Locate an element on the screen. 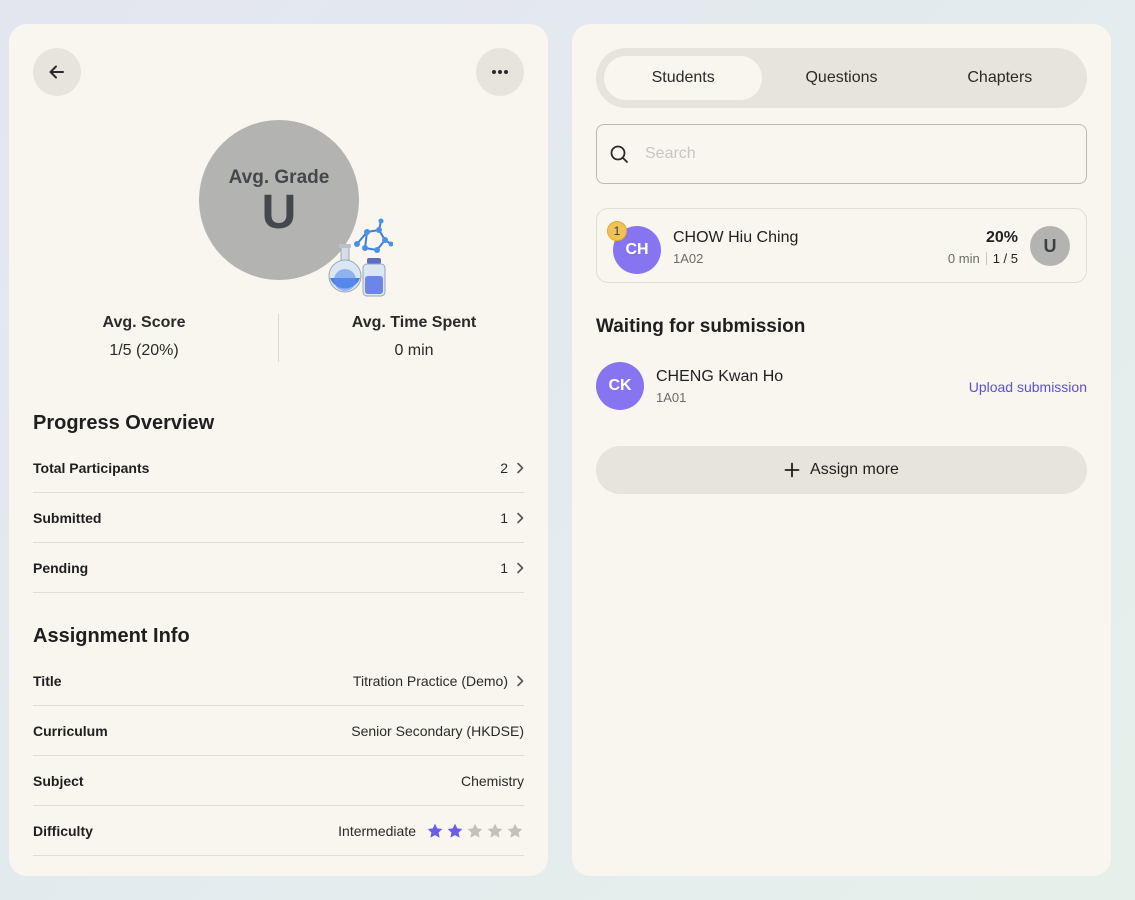  row-label: Difficulty is located at coordinates (63, 830).